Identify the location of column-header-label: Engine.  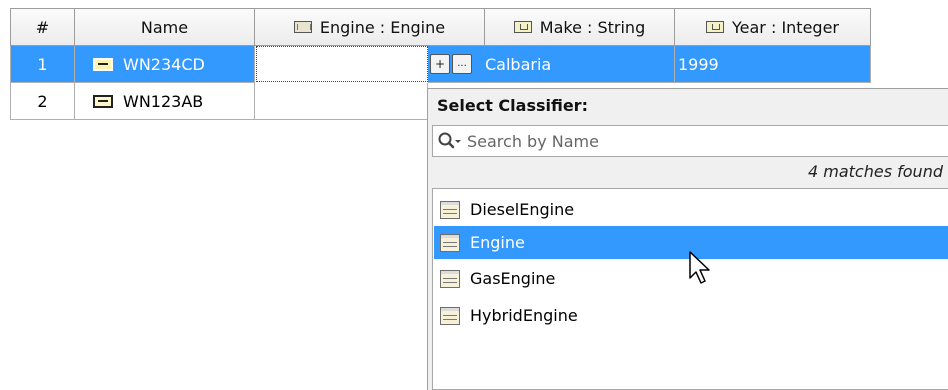
(382, 27).